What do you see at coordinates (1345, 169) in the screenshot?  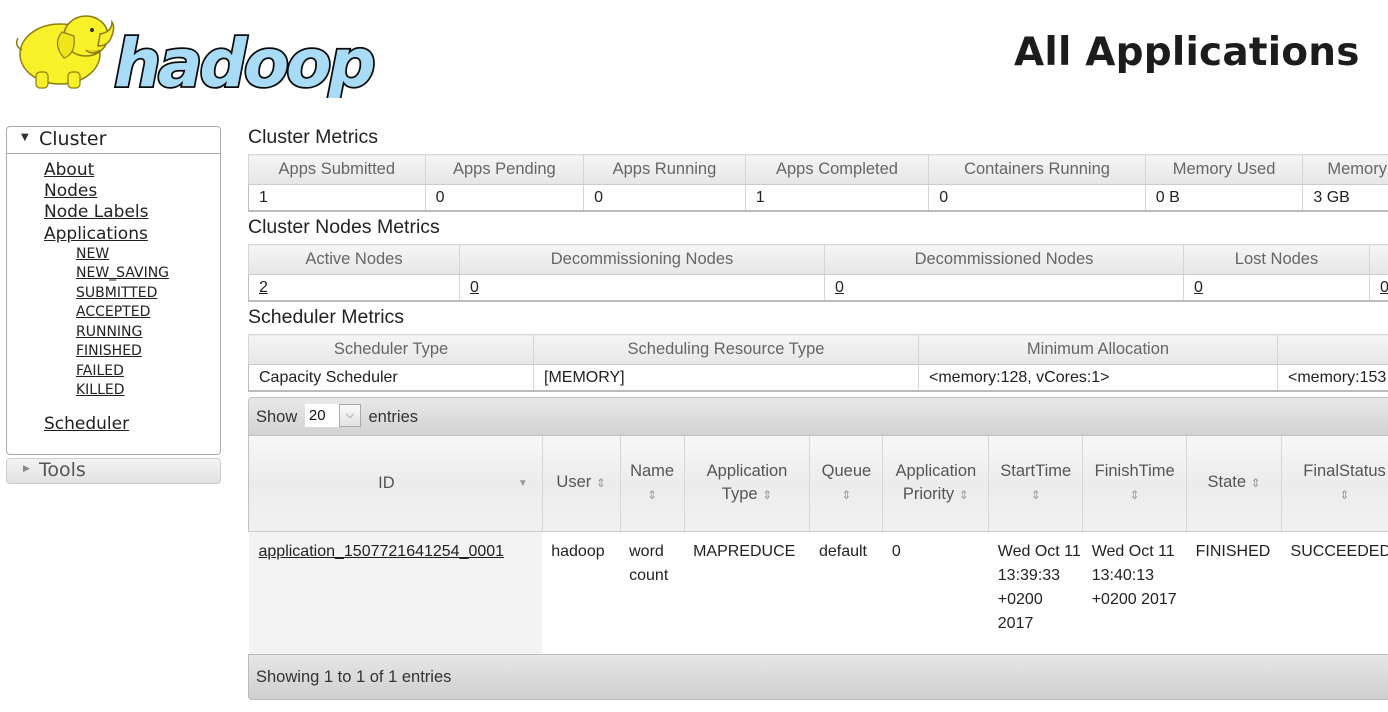 I see `col-header: Memory` at bounding box center [1345, 169].